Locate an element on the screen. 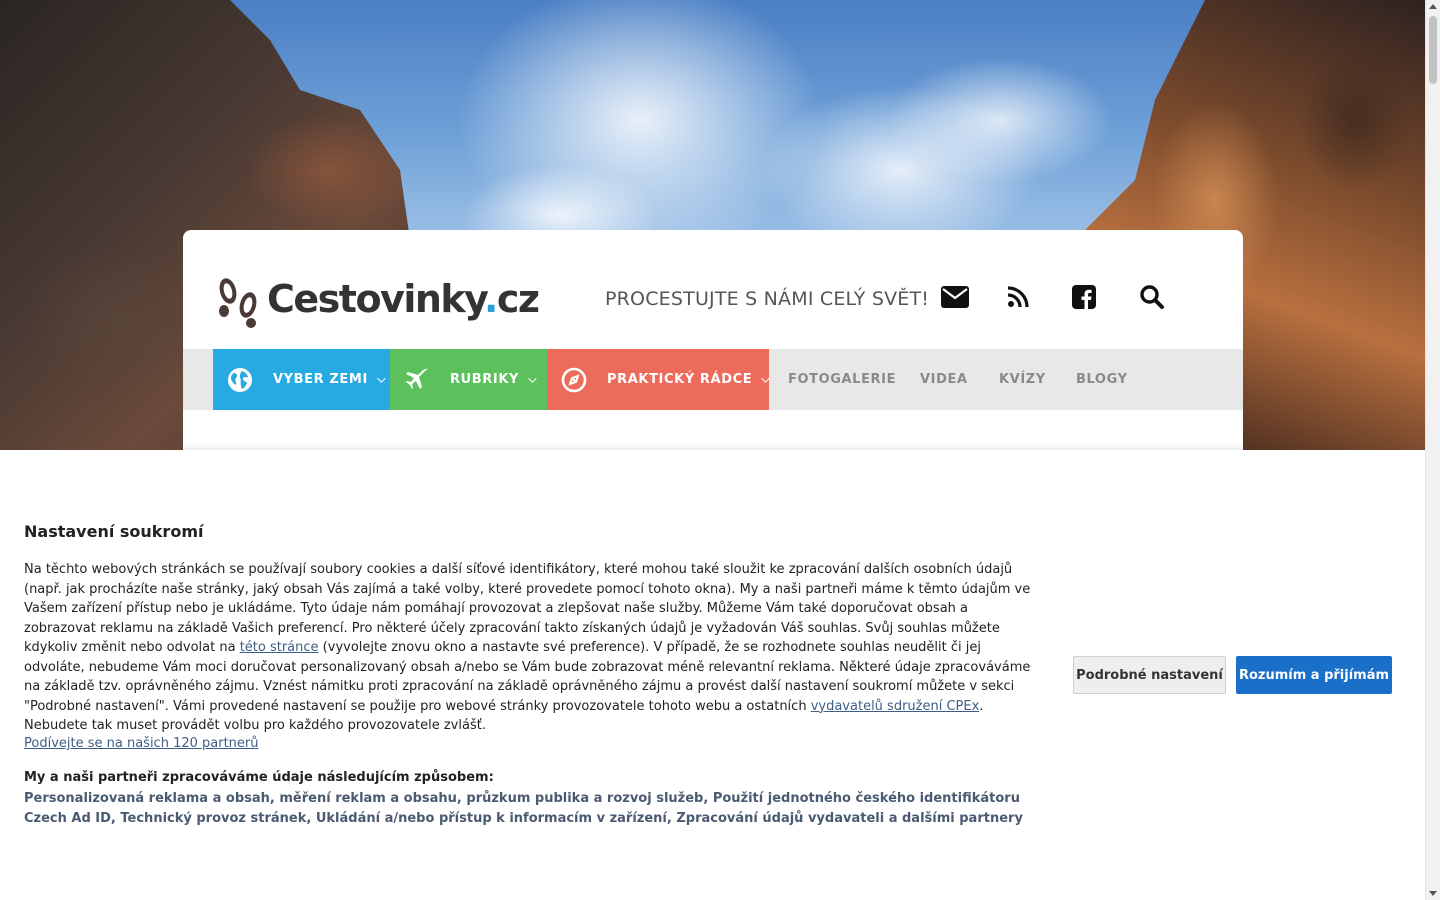 This screenshot has height=900, width=1440. nav-item-prakticky-radce: PRAKTICKÝ RÁDCE is located at coordinates (658, 379).